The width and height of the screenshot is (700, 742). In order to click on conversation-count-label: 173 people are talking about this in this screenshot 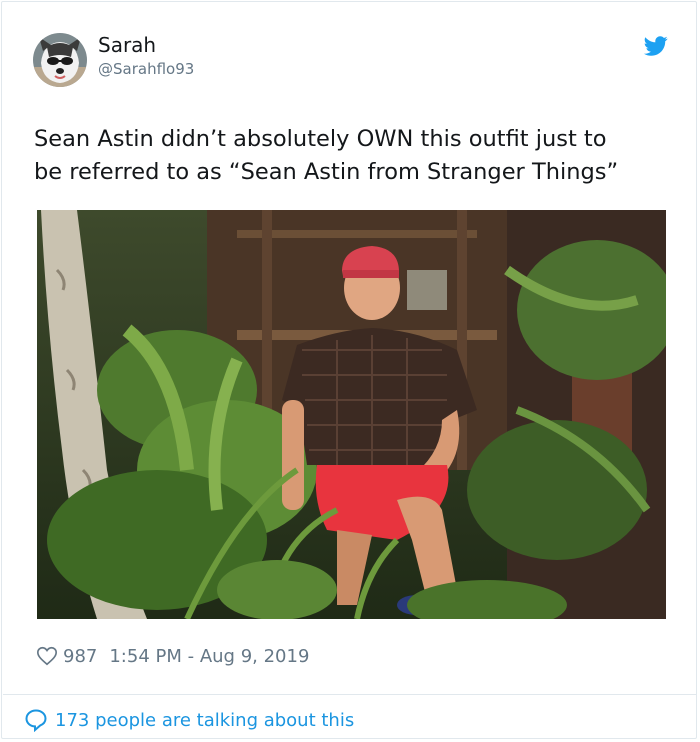, I will do `click(204, 720)`.